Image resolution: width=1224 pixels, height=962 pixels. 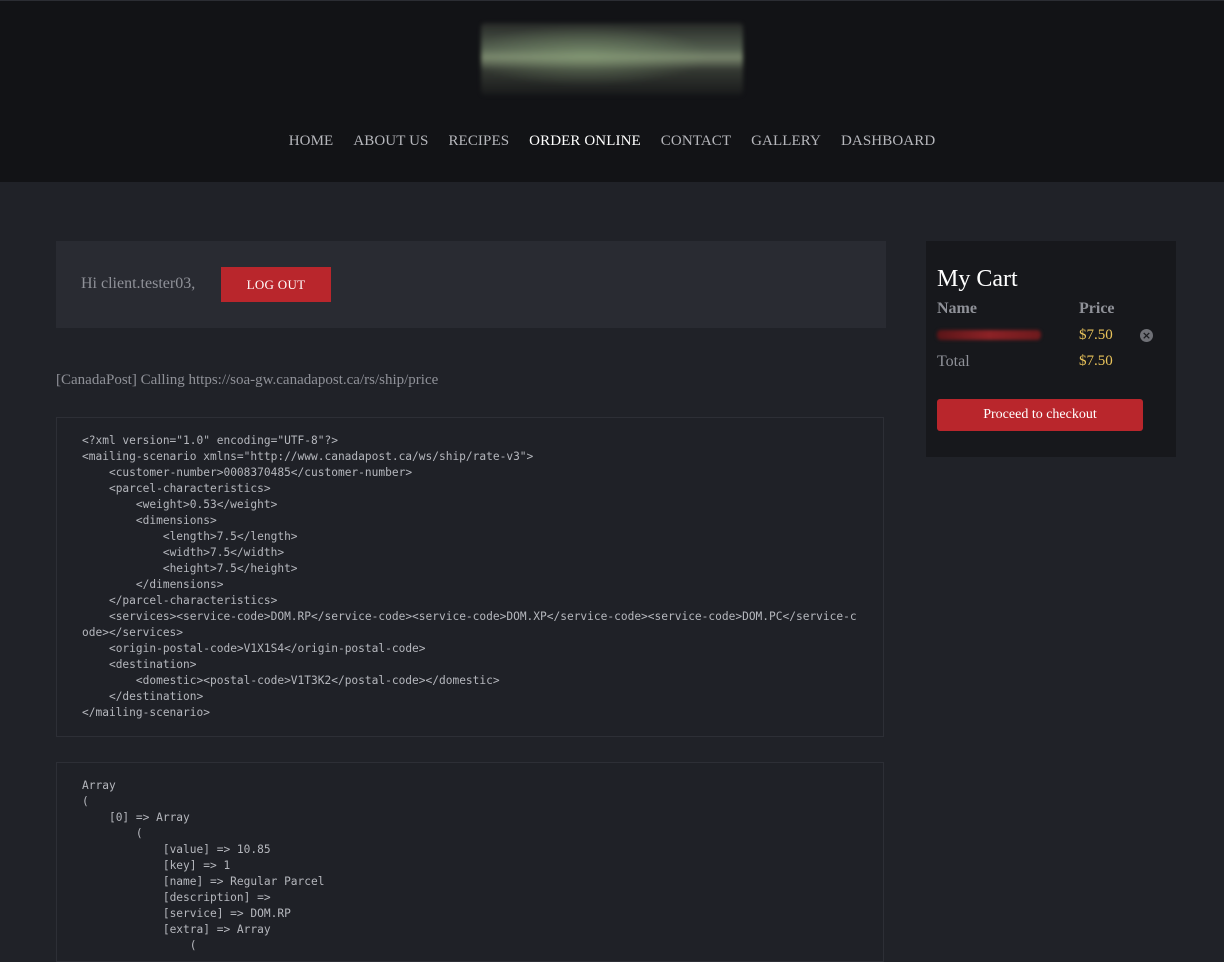 What do you see at coordinates (989, 335) in the screenshot?
I see `cart-item-name` at bounding box center [989, 335].